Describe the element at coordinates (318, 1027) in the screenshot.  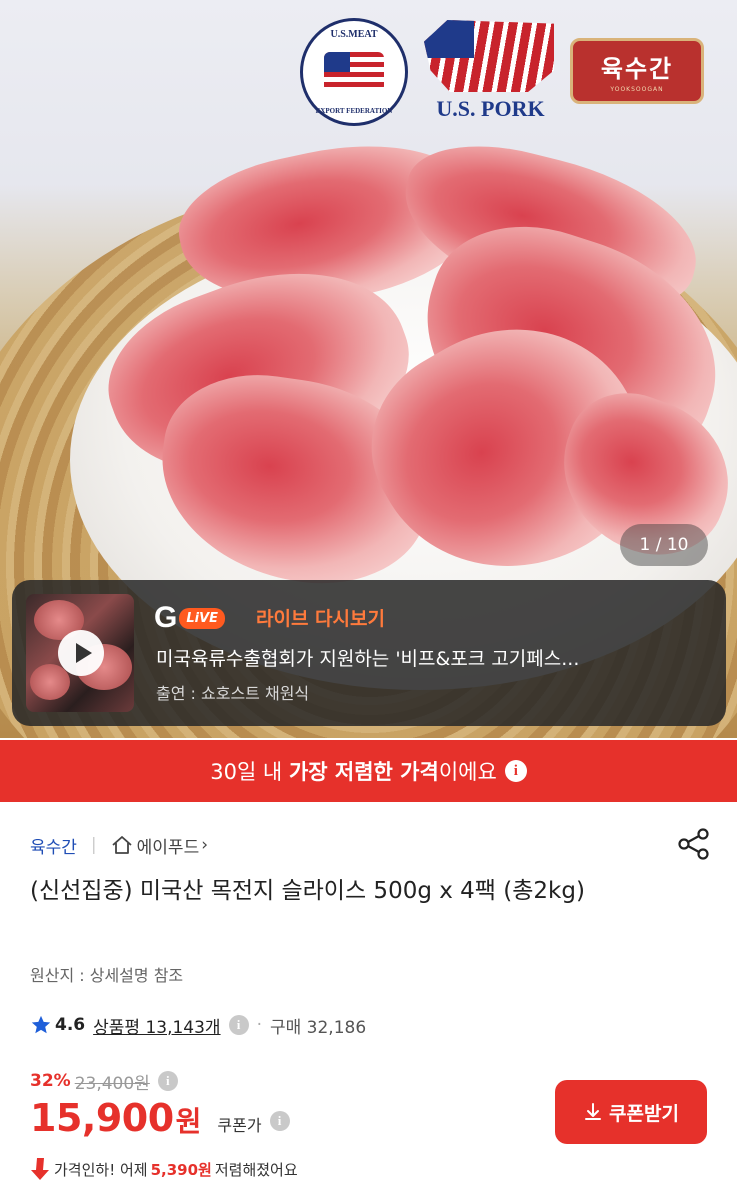
I see `purchase-count: 구매 32,186` at that location.